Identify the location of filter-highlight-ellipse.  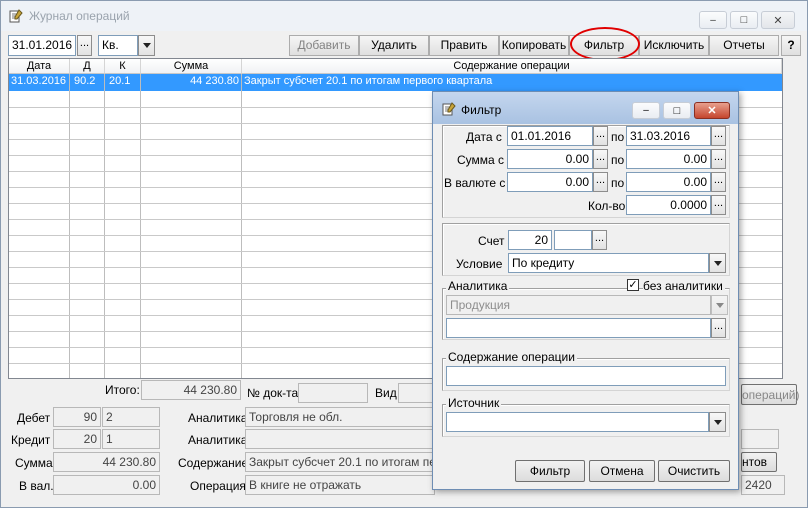
(605, 44).